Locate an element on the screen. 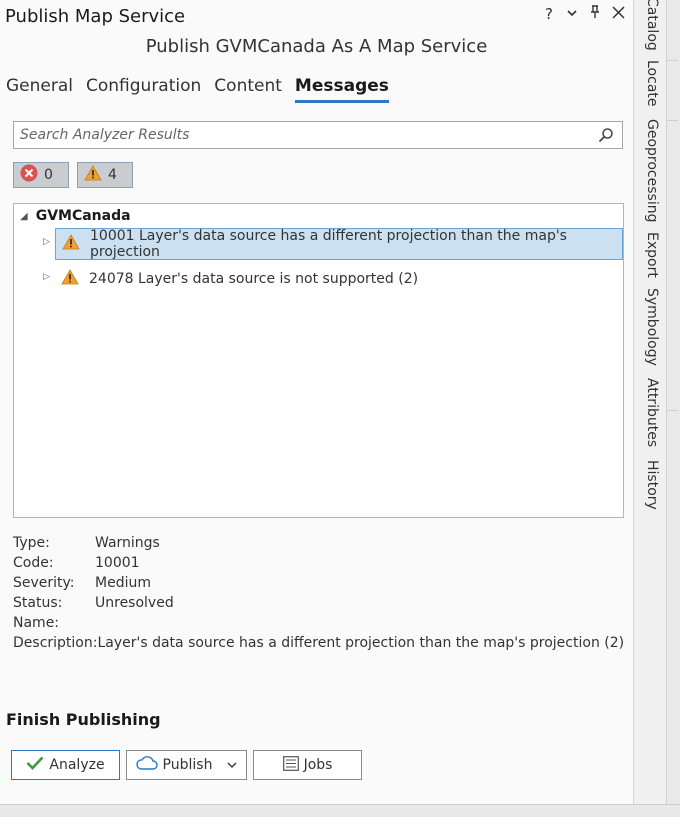  errors-count: 0 is located at coordinates (48, 175).